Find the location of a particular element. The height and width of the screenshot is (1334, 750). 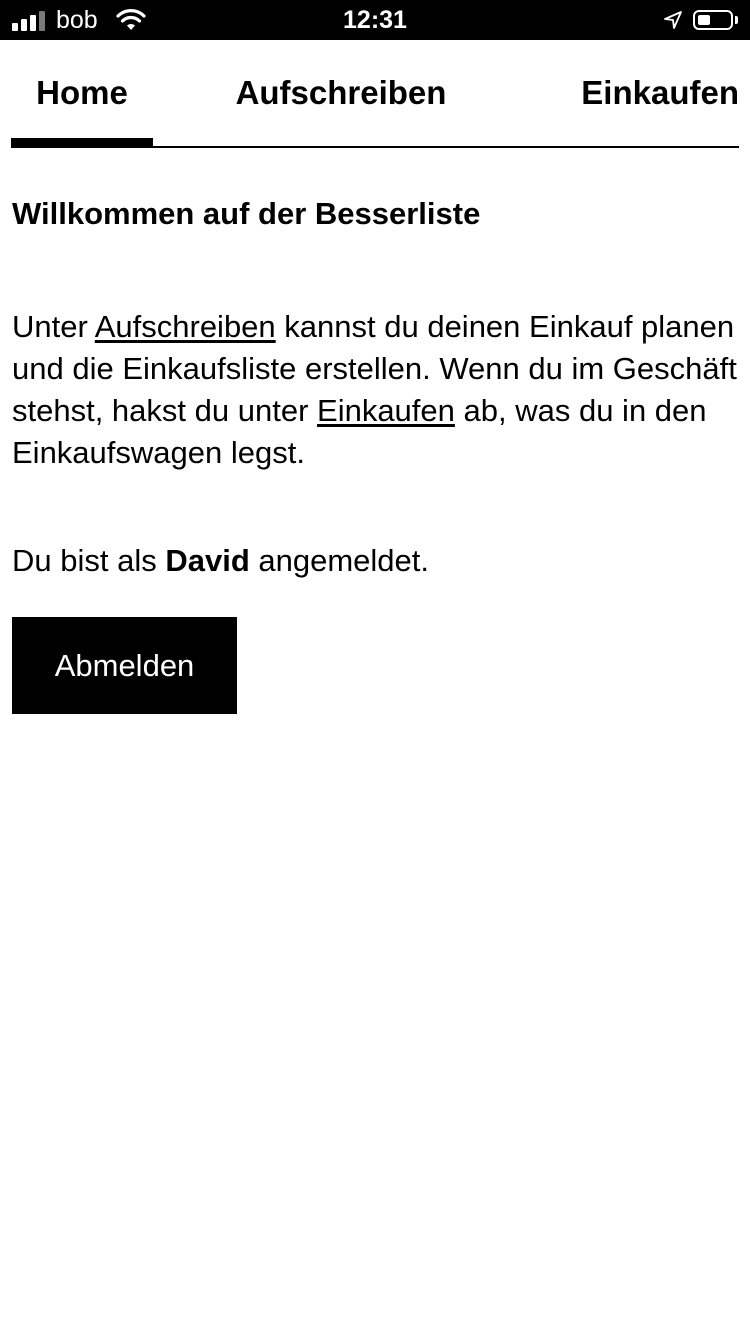

login-status: Du bist als David angemeldet. is located at coordinates (220, 561).